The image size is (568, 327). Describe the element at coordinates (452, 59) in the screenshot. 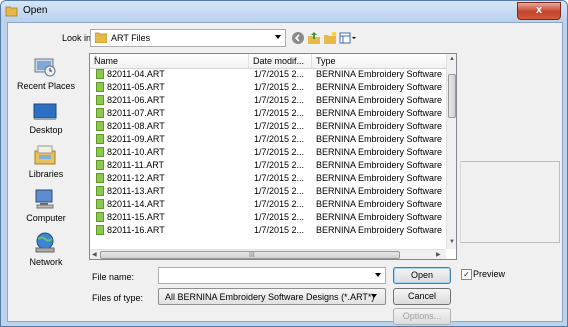

I see `scroll-up-icon: ▲` at that location.